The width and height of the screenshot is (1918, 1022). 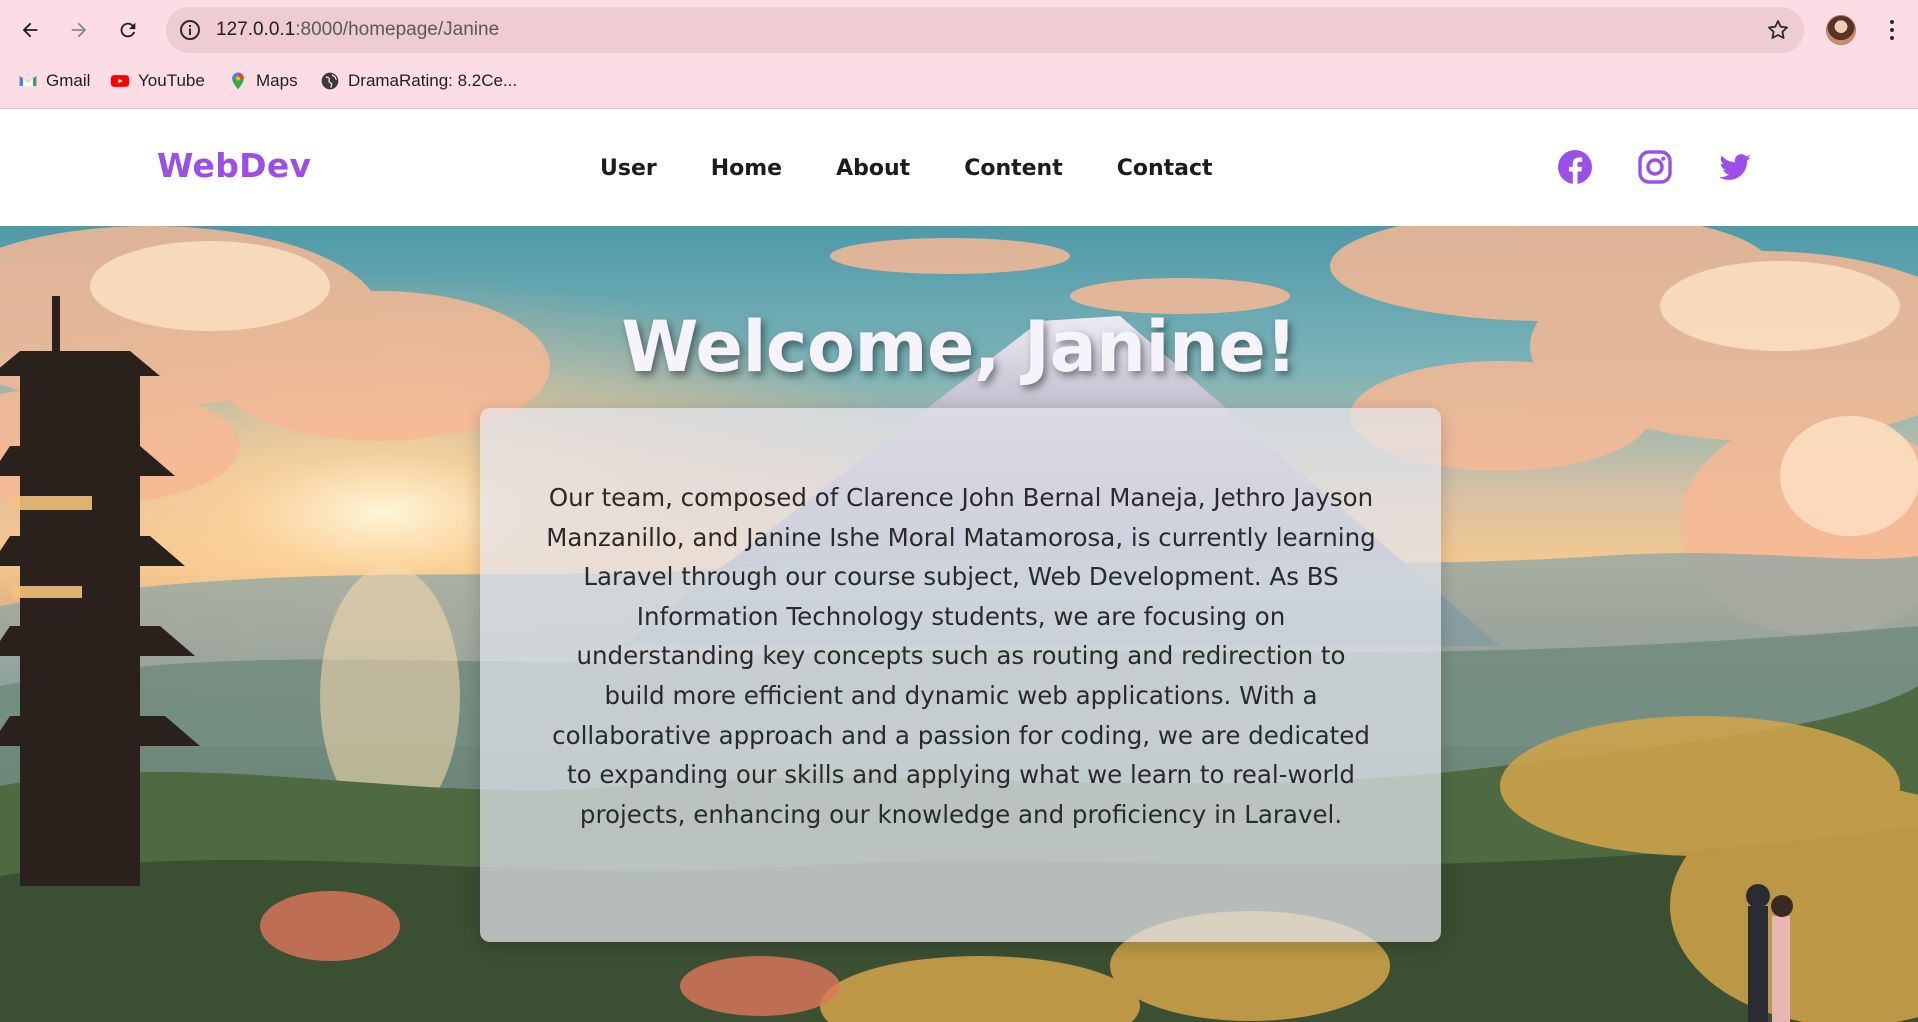 I want to click on bookmark-youtube: YouTube, so click(x=157, y=81).